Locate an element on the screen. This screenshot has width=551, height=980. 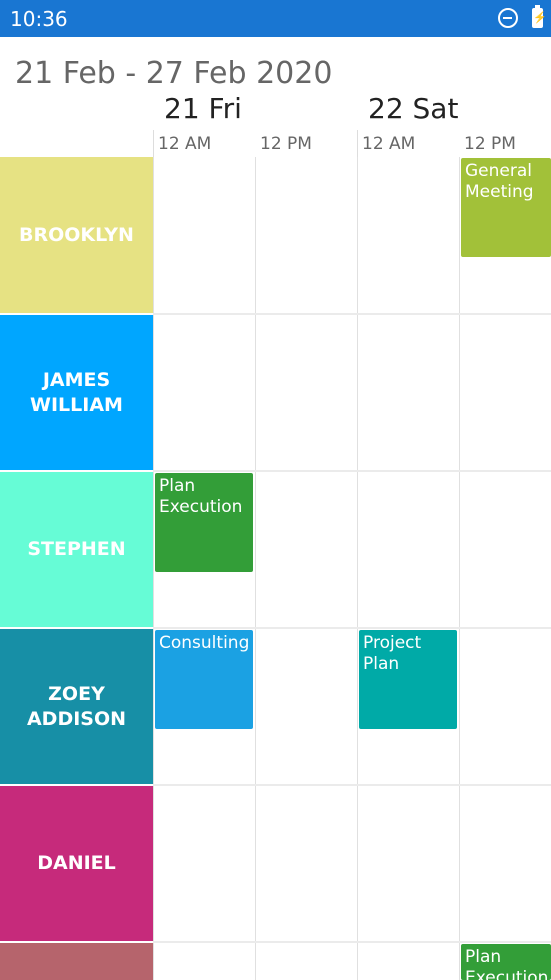
appointment-plan-execution: Plan Execution is located at coordinates (204, 522).